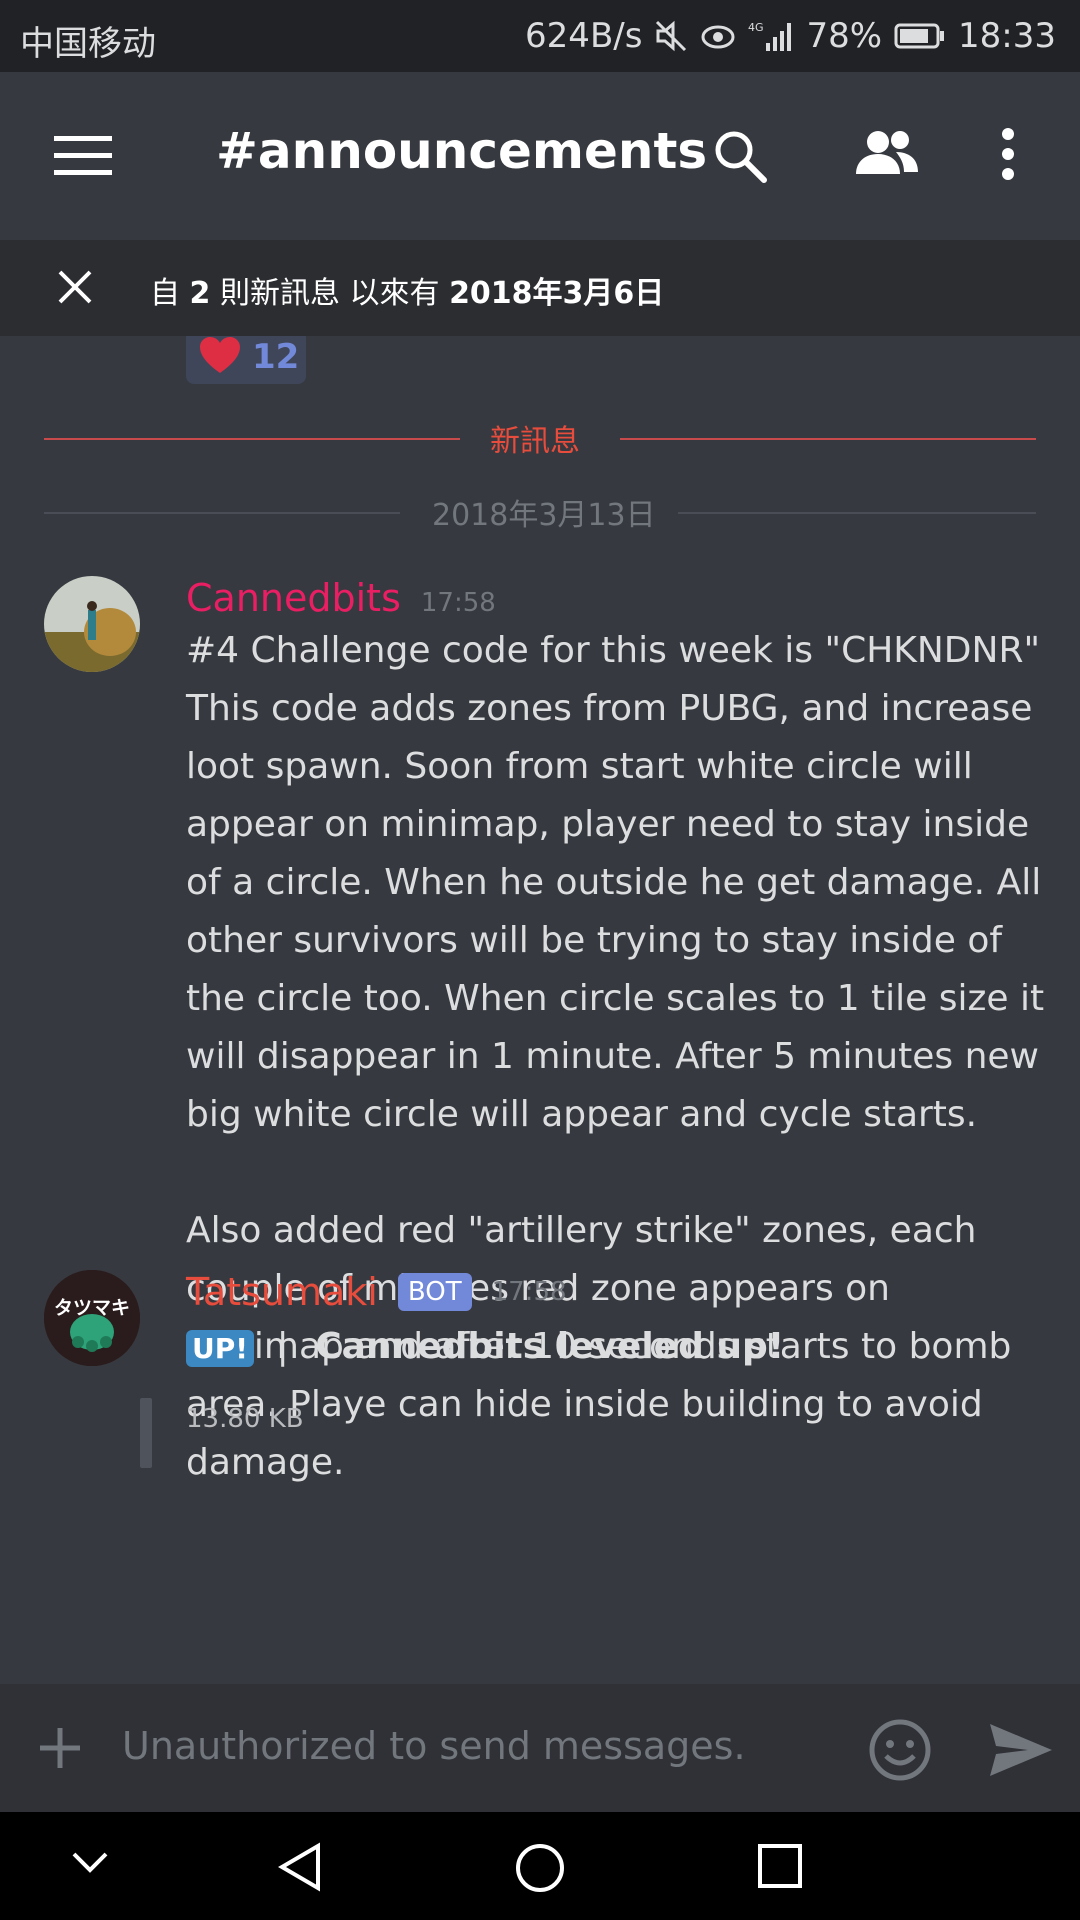 This screenshot has height=1920, width=1080. What do you see at coordinates (434, 1292) in the screenshot?
I see `bot-badge: BOT` at bounding box center [434, 1292].